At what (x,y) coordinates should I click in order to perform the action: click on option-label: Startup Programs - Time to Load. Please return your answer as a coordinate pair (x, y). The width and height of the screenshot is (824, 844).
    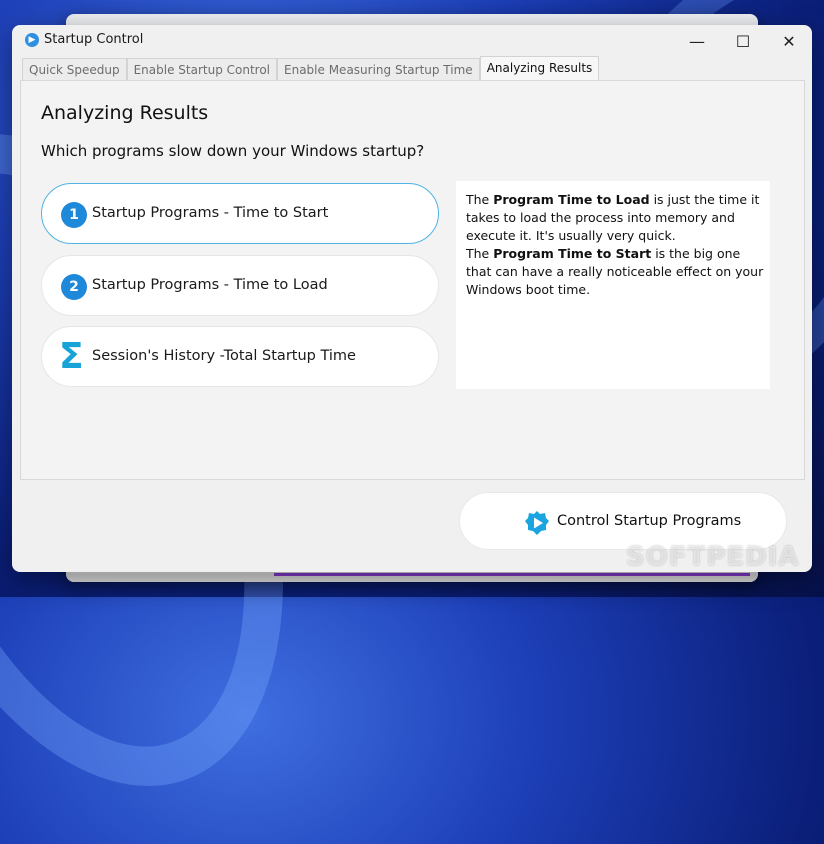
    Looking at the image, I should click on (210, 285).